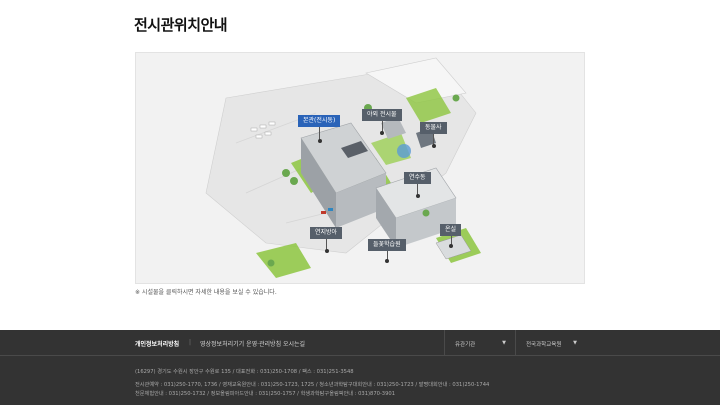  What do you see at coordinates (479, 343) in the screenshot?
I see `related-orgs-select: 유관기관 ▼` at bounding box center [479, 343].